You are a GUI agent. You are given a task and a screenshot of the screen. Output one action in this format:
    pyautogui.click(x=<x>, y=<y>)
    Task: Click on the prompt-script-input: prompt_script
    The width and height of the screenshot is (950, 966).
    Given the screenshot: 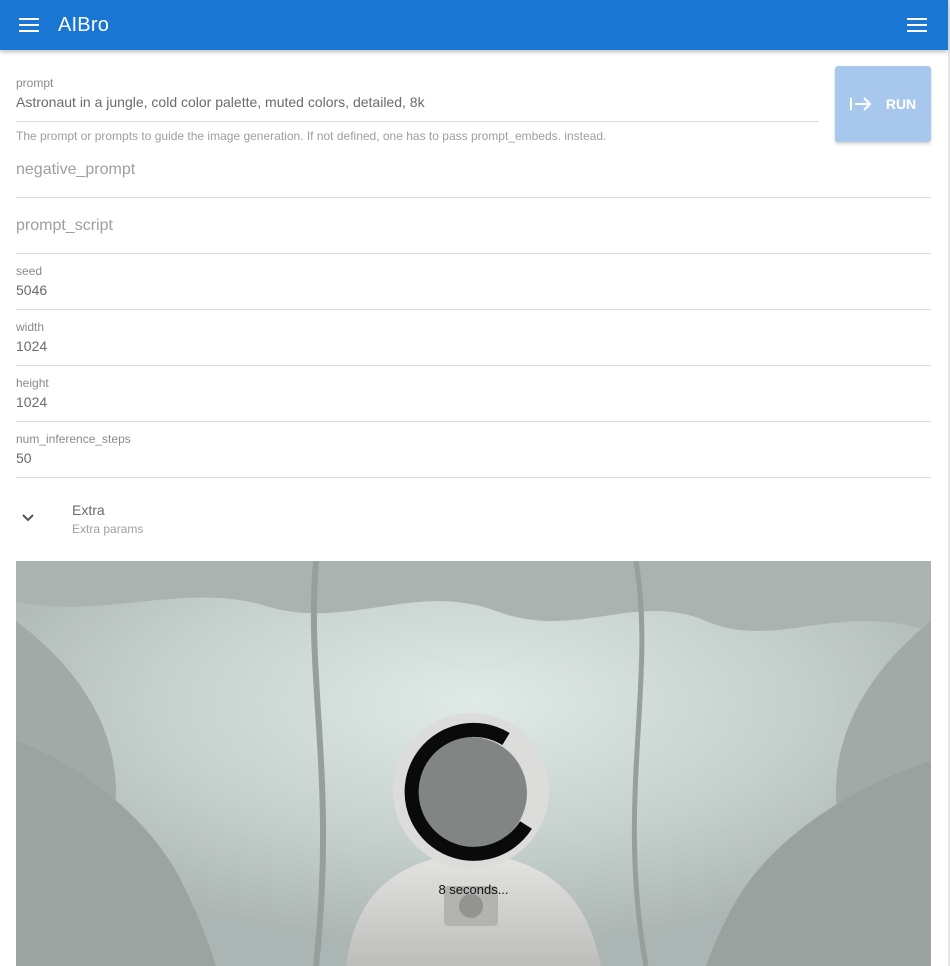 What is the action you would take?
    pyautogui.click(x=64, y=226)
    